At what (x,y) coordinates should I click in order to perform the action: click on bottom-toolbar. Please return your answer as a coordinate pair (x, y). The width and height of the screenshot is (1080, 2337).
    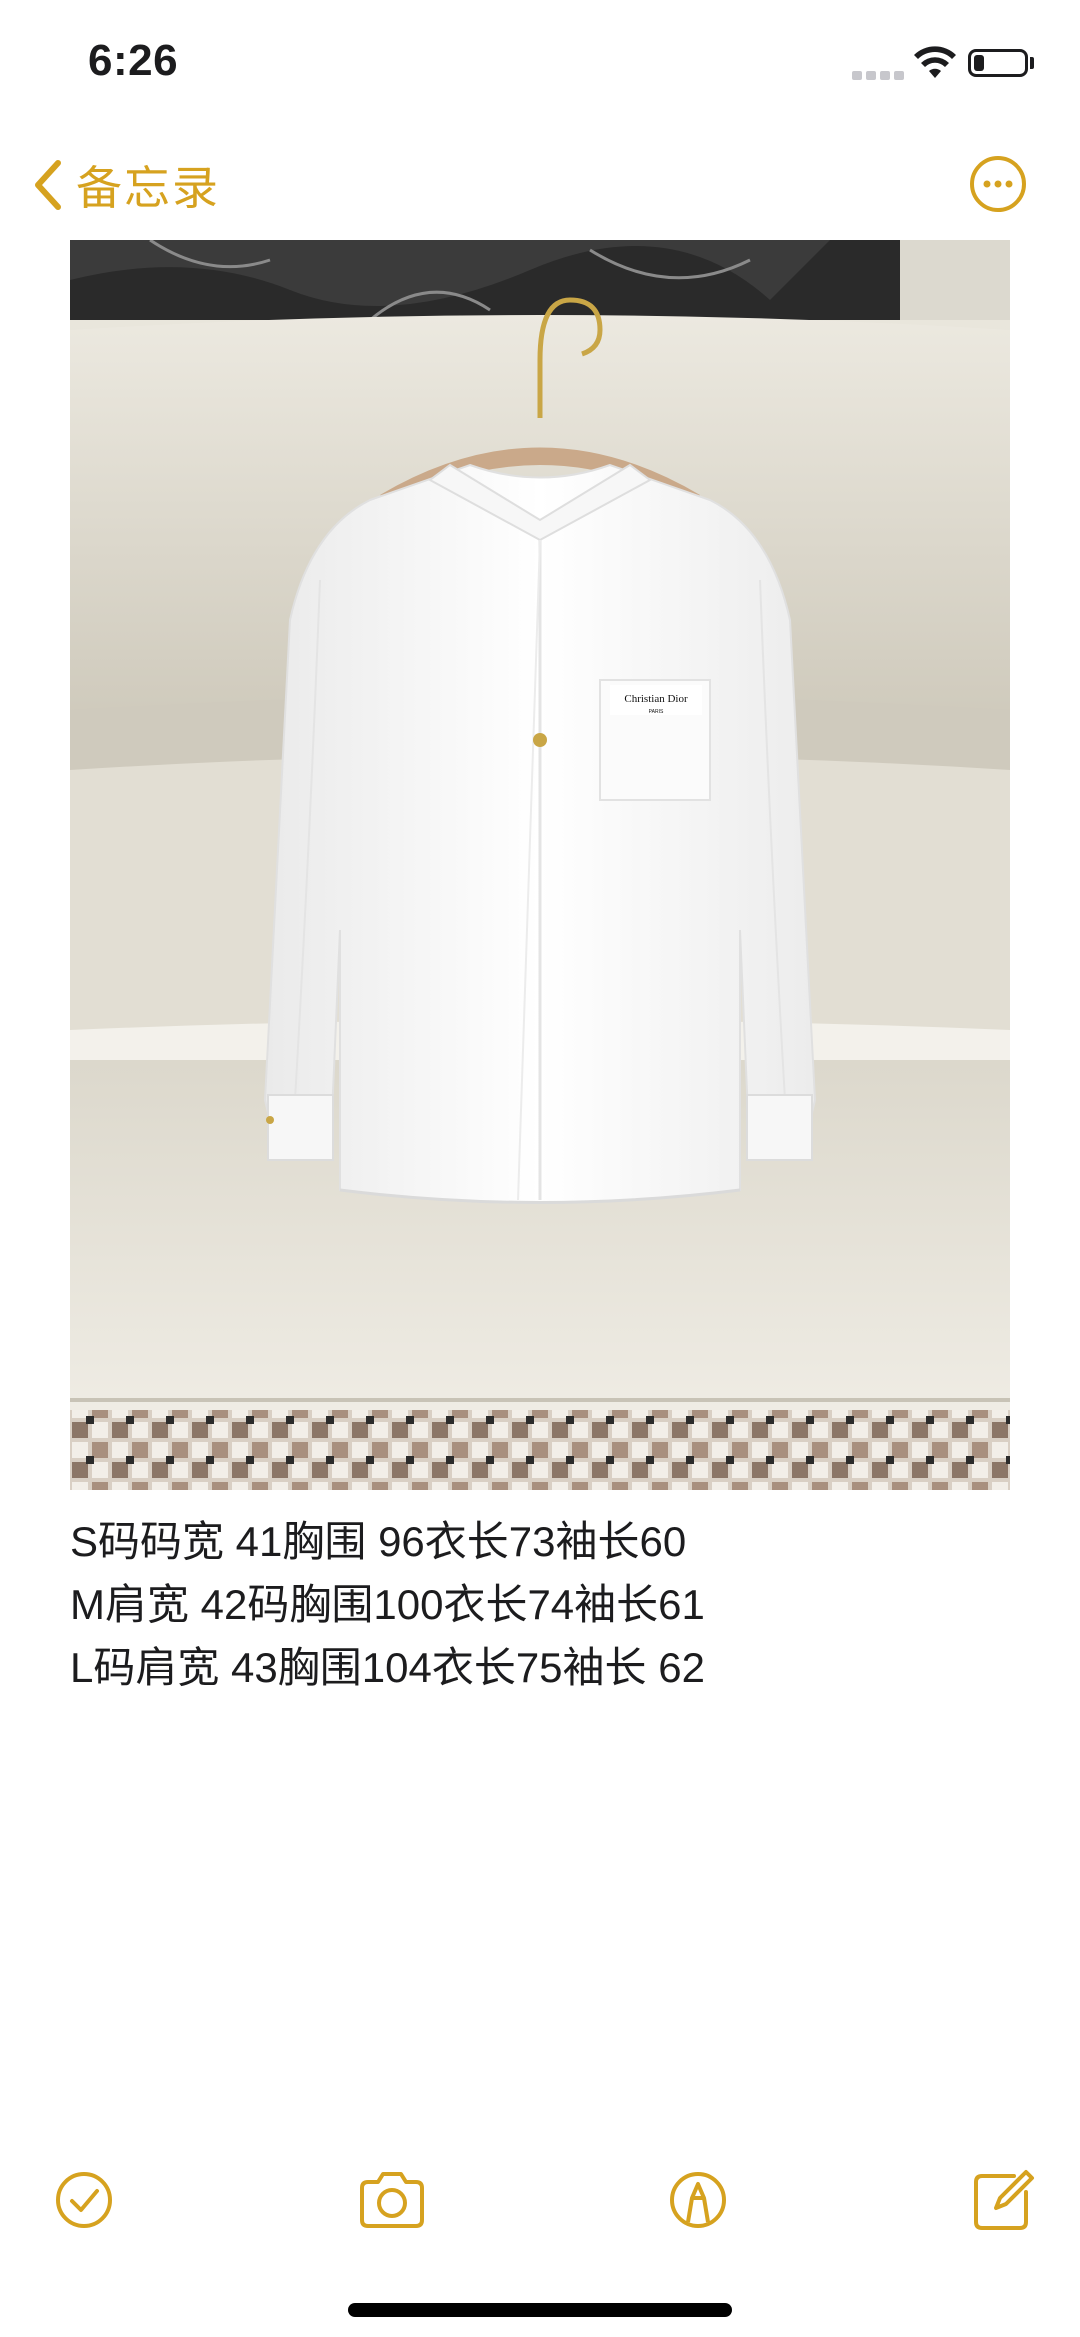
    Looking at the image, I should click on (540, 2200).